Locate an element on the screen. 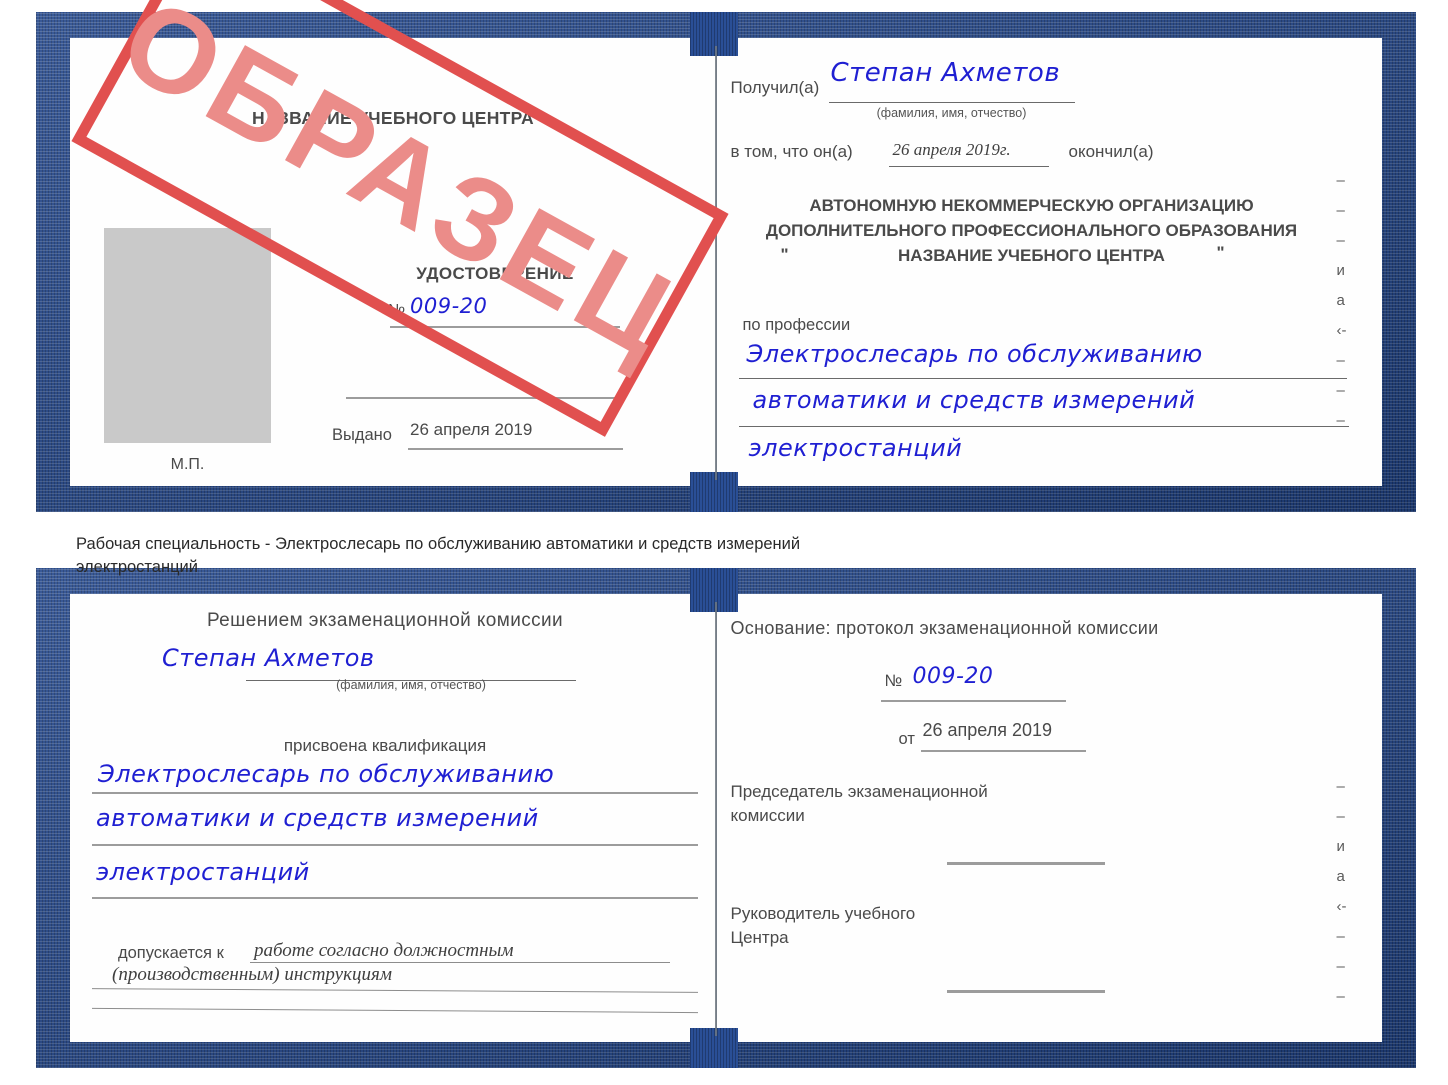 The image size is (1448, 1085). chairman-line-1: Председатель экзаменационной is located at coordinates (859, 791).